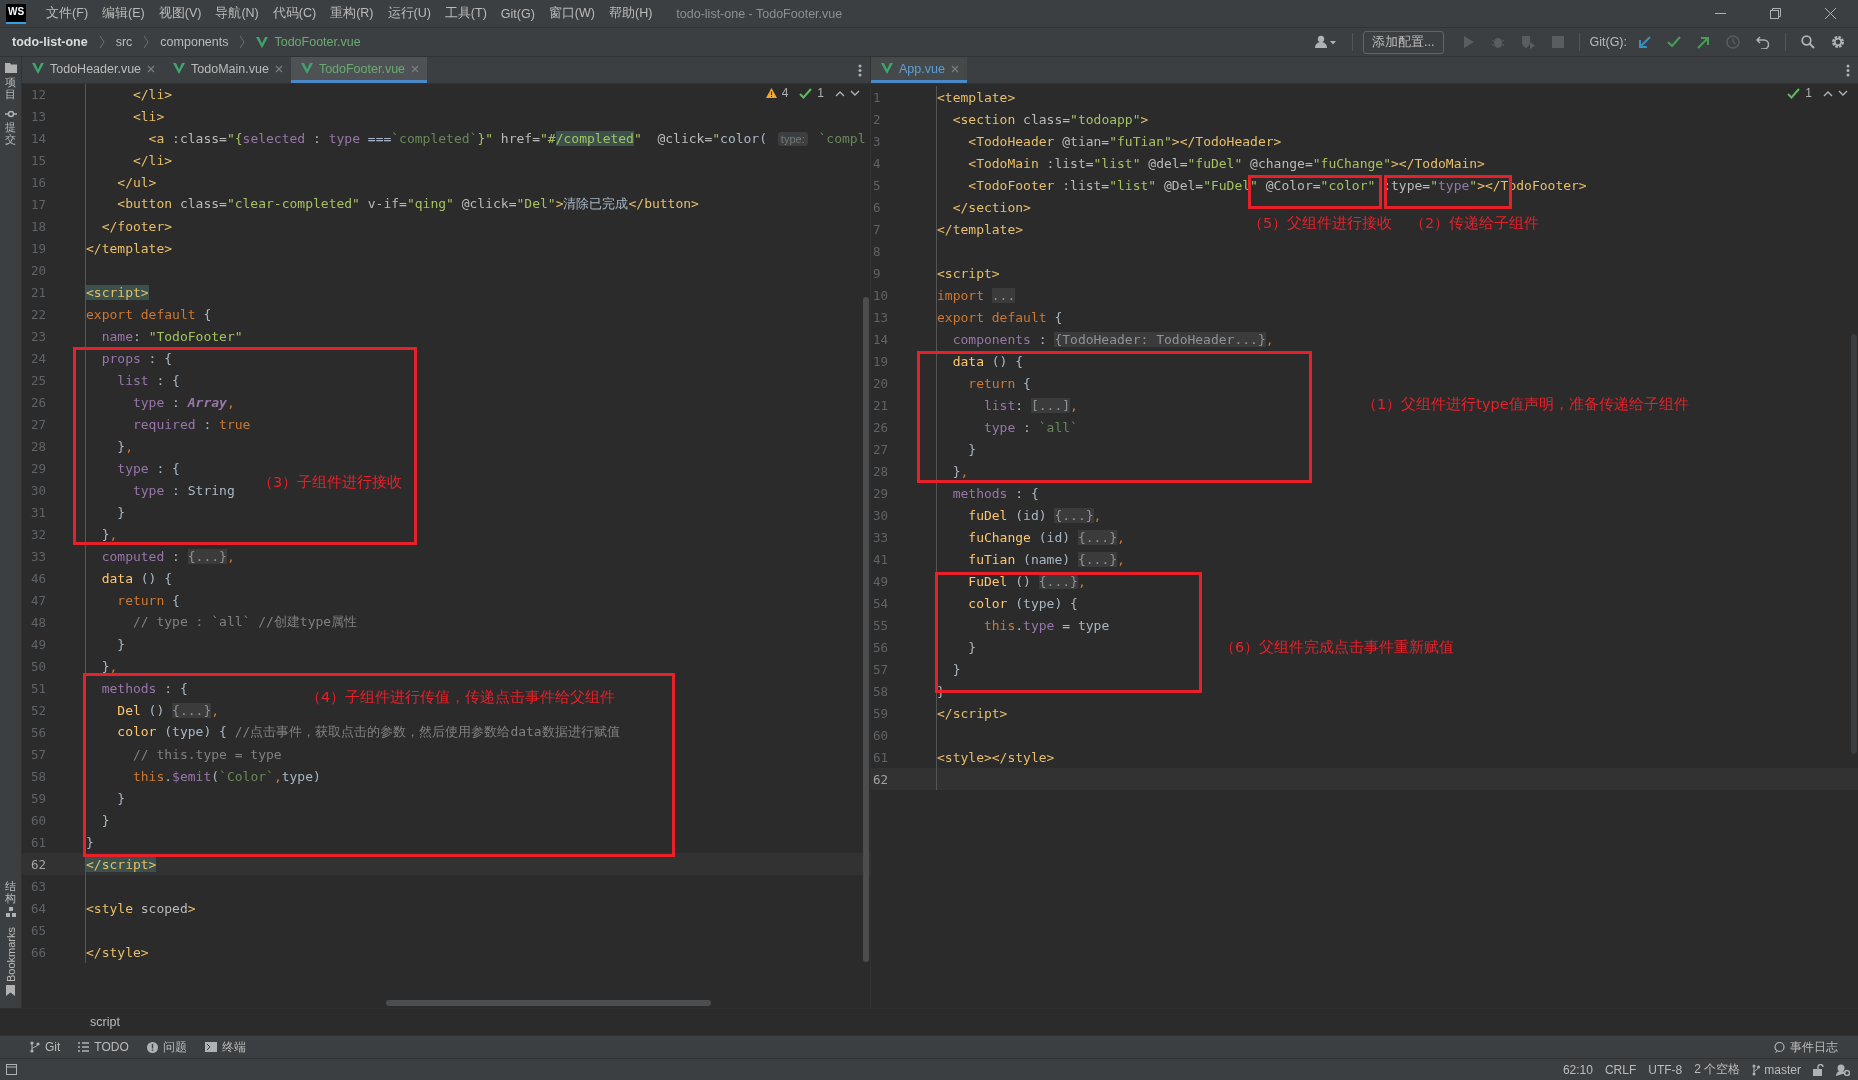 The width and height of the screenshot is (1858, 1080). What do you see at coordinates (785, 93) in the screenshot?
I see `warning-count: 4` at bounding box center [785, 93].